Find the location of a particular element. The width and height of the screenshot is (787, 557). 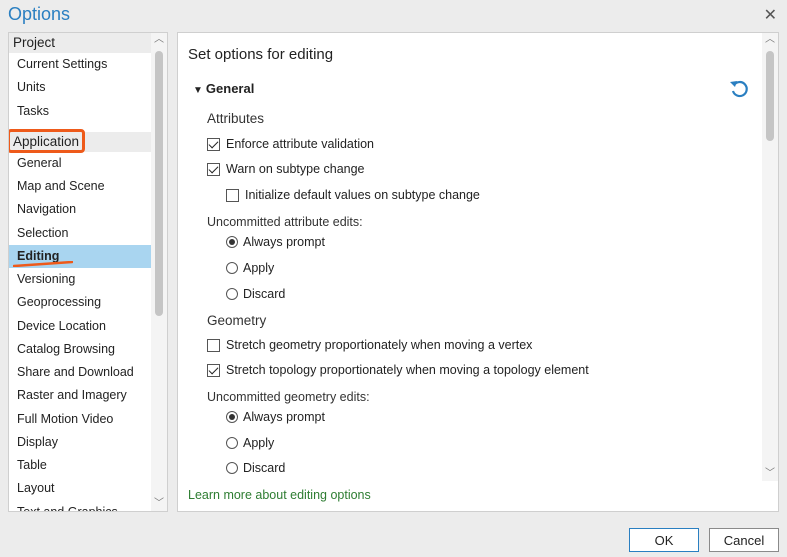

sidebar-item-catalog-browsing: Catalog Browsing is located at coordinates (80, 349).